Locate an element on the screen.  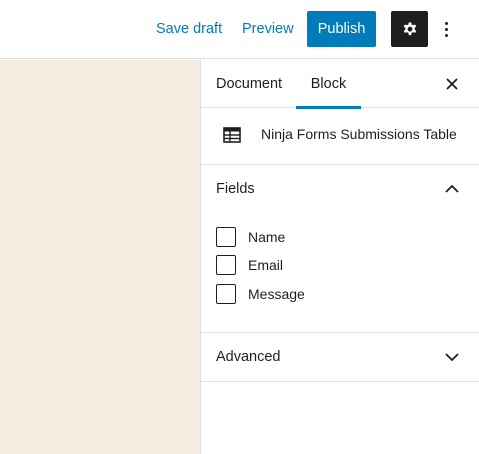
email-checkbox is located at coordinates (226, 265).